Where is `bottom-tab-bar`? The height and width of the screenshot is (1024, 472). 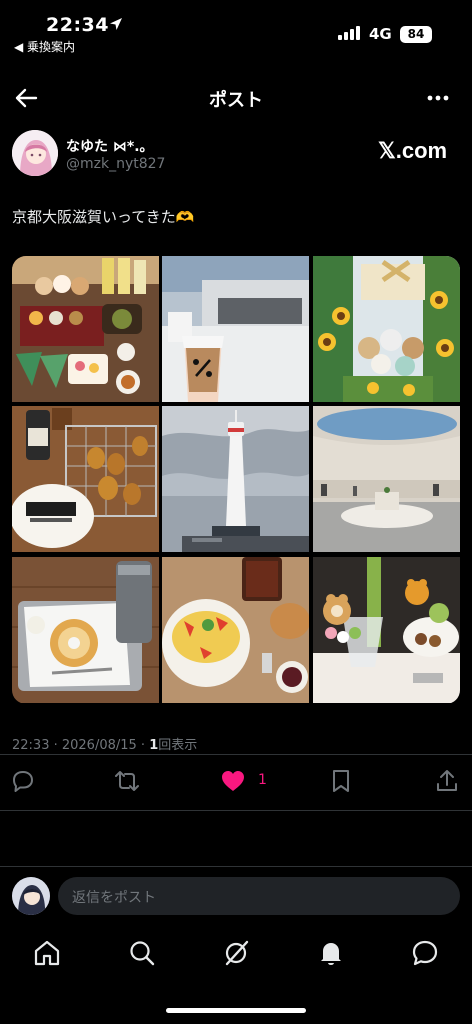 bottom-tab-bar is located at coordinates (236, 955).